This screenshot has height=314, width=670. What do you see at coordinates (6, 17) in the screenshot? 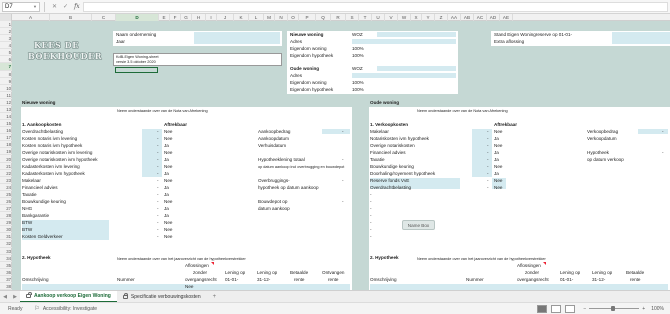
I see `select-all-corner` at bounding box center [6, 17].